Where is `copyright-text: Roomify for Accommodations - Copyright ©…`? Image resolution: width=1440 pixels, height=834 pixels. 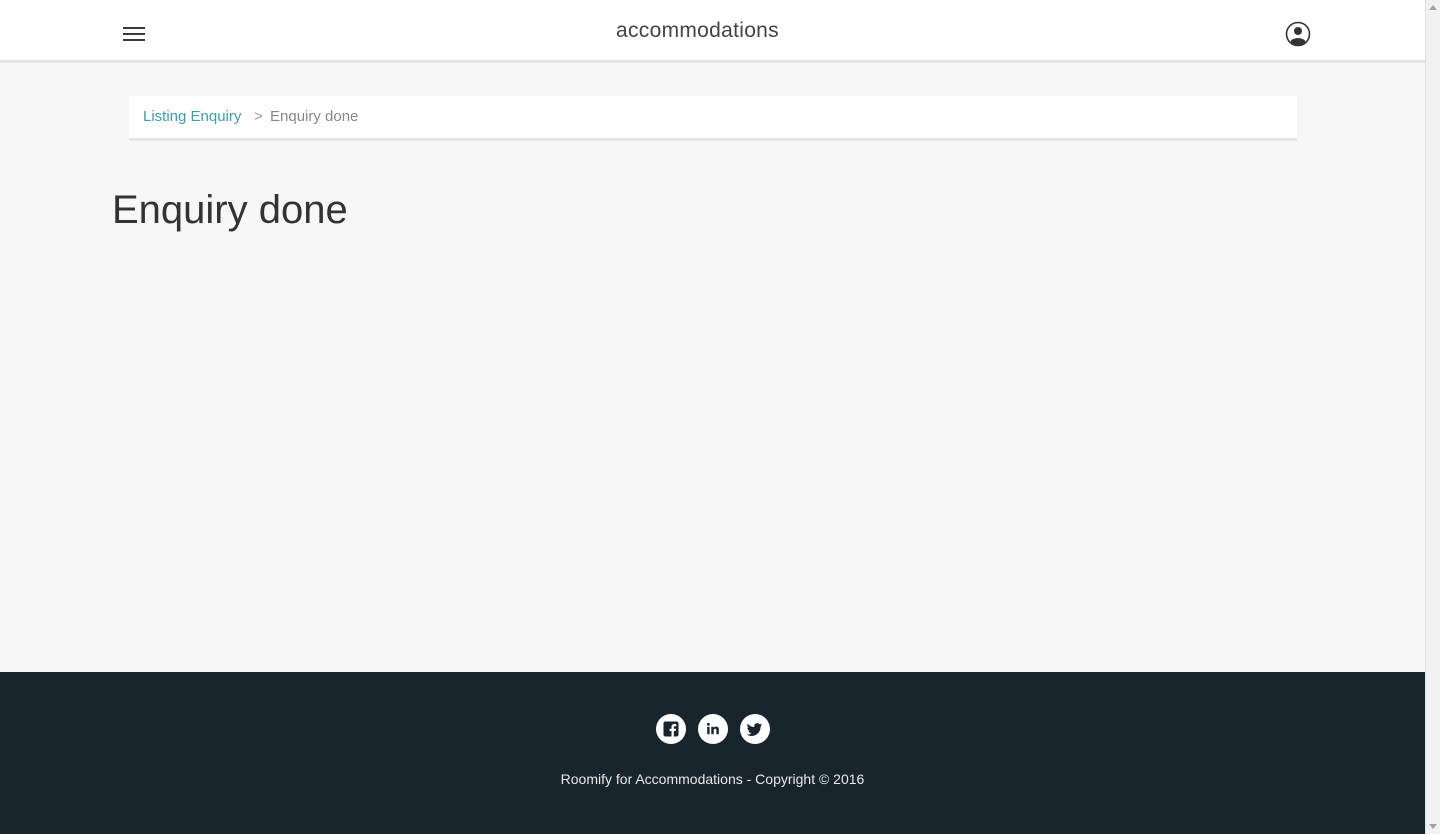
copyright-text: Roomify for Accommodations - Copyright ©… is located at coordinates (712, 779).